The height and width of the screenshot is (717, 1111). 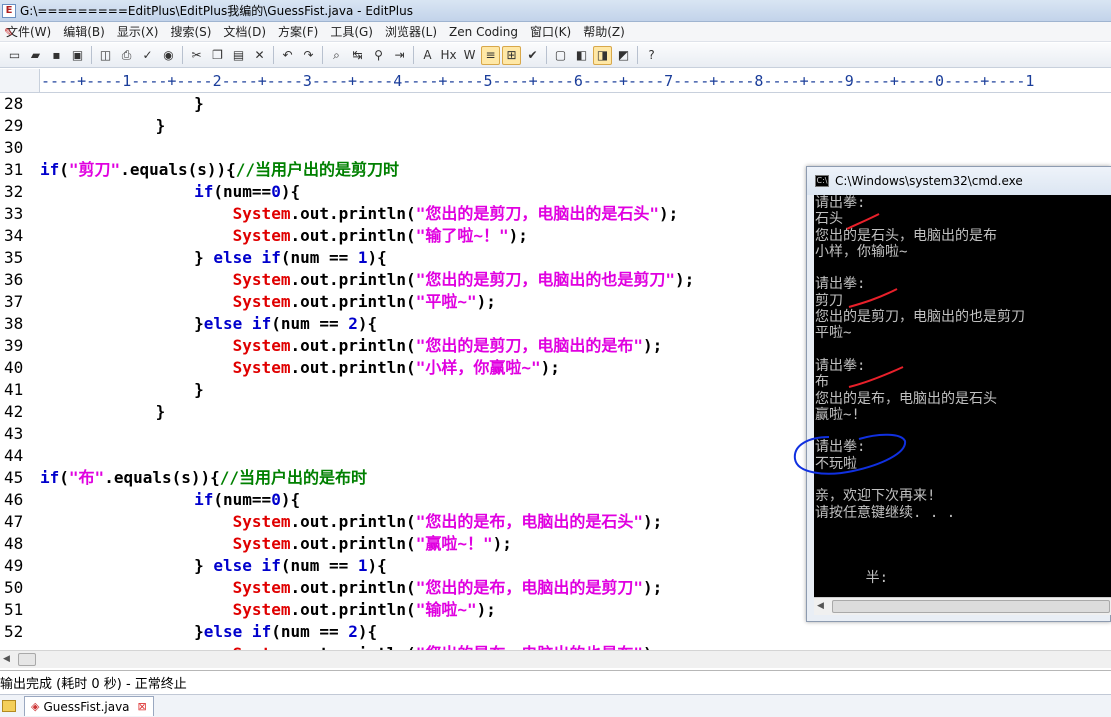 What do you see at coordinates (836, 463) in the screenshot?
I see `console-line: 不玩啦` at bounding box center [836, 463].